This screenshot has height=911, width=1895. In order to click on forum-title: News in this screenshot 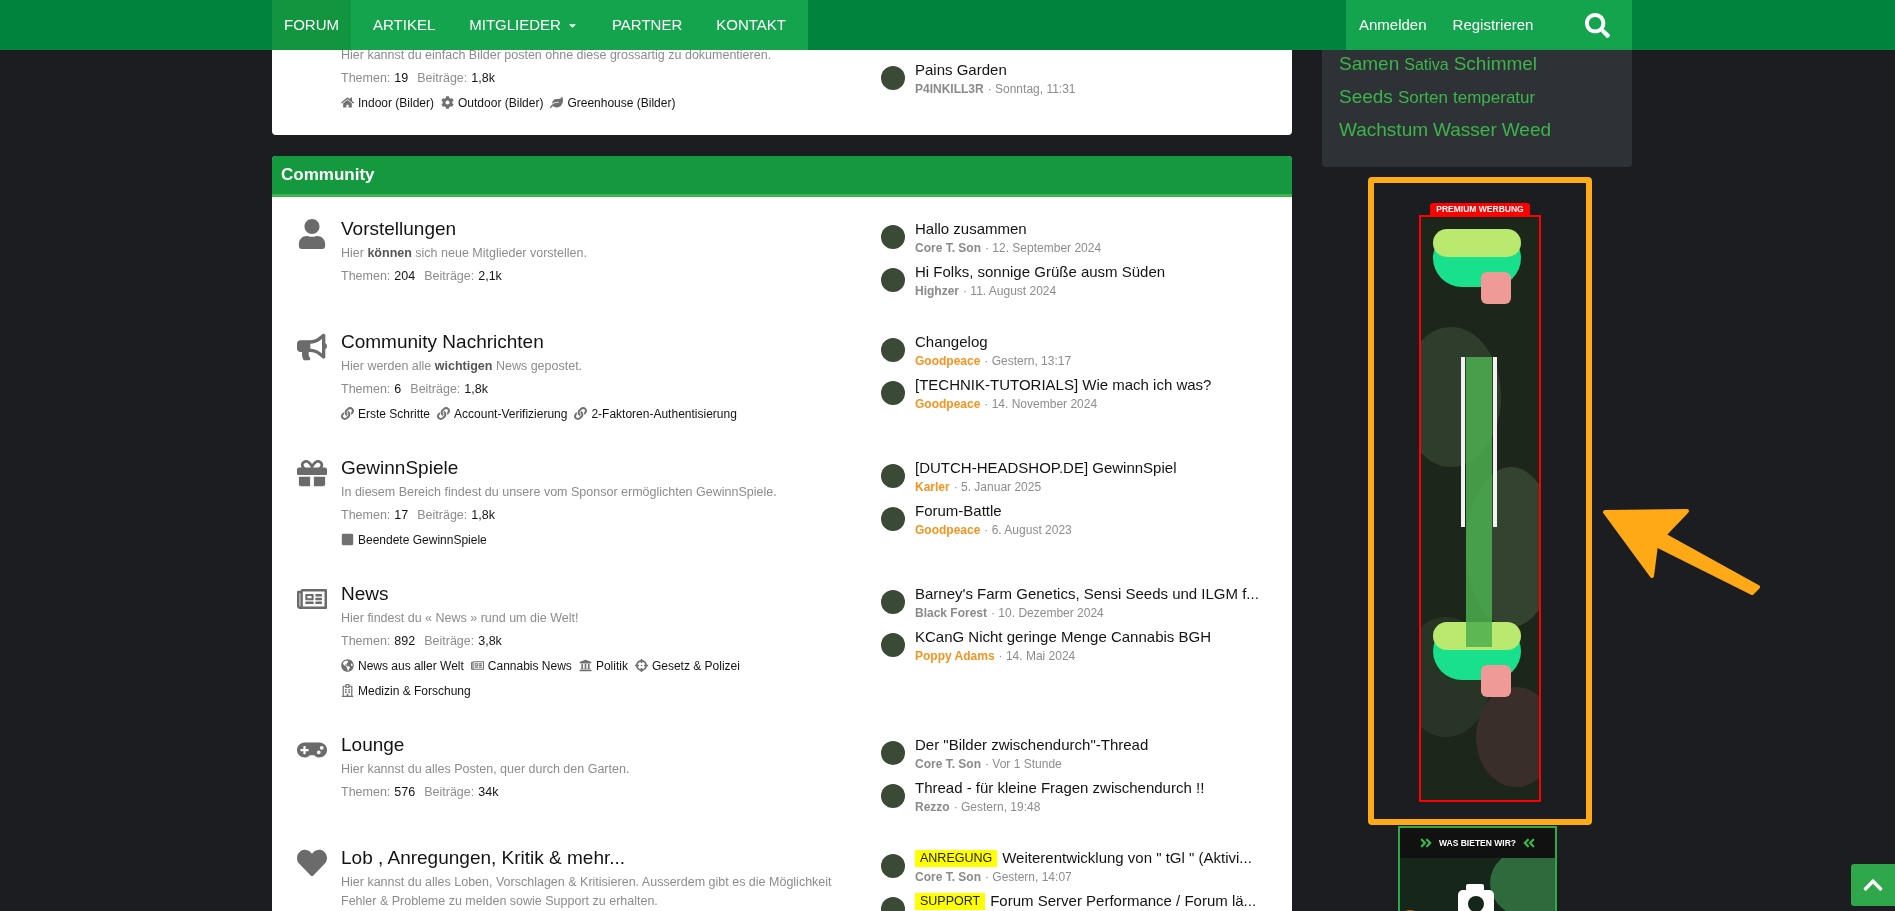, I will do `click(610, 594)`.